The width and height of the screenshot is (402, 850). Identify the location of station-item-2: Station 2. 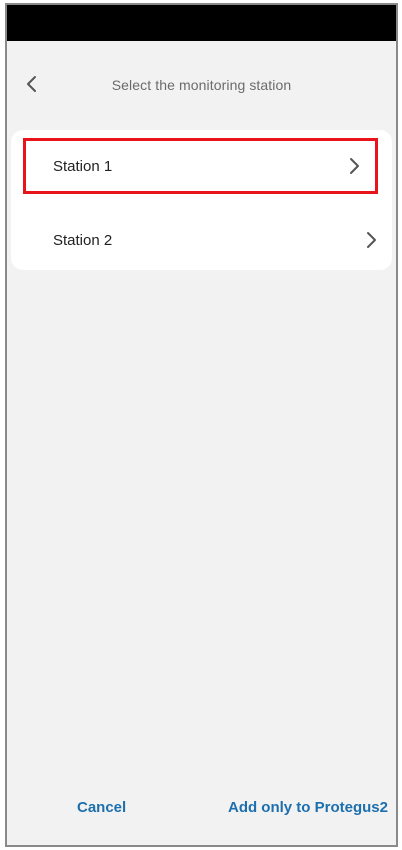
(201, 240).